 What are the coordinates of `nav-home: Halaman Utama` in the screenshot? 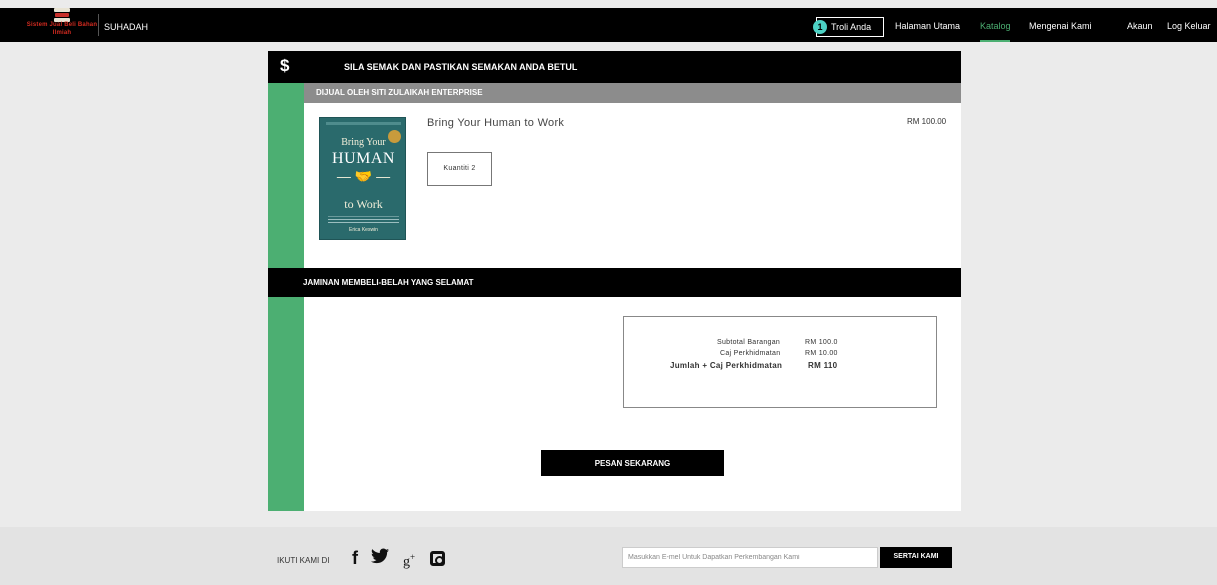 It's located at (927, 26).